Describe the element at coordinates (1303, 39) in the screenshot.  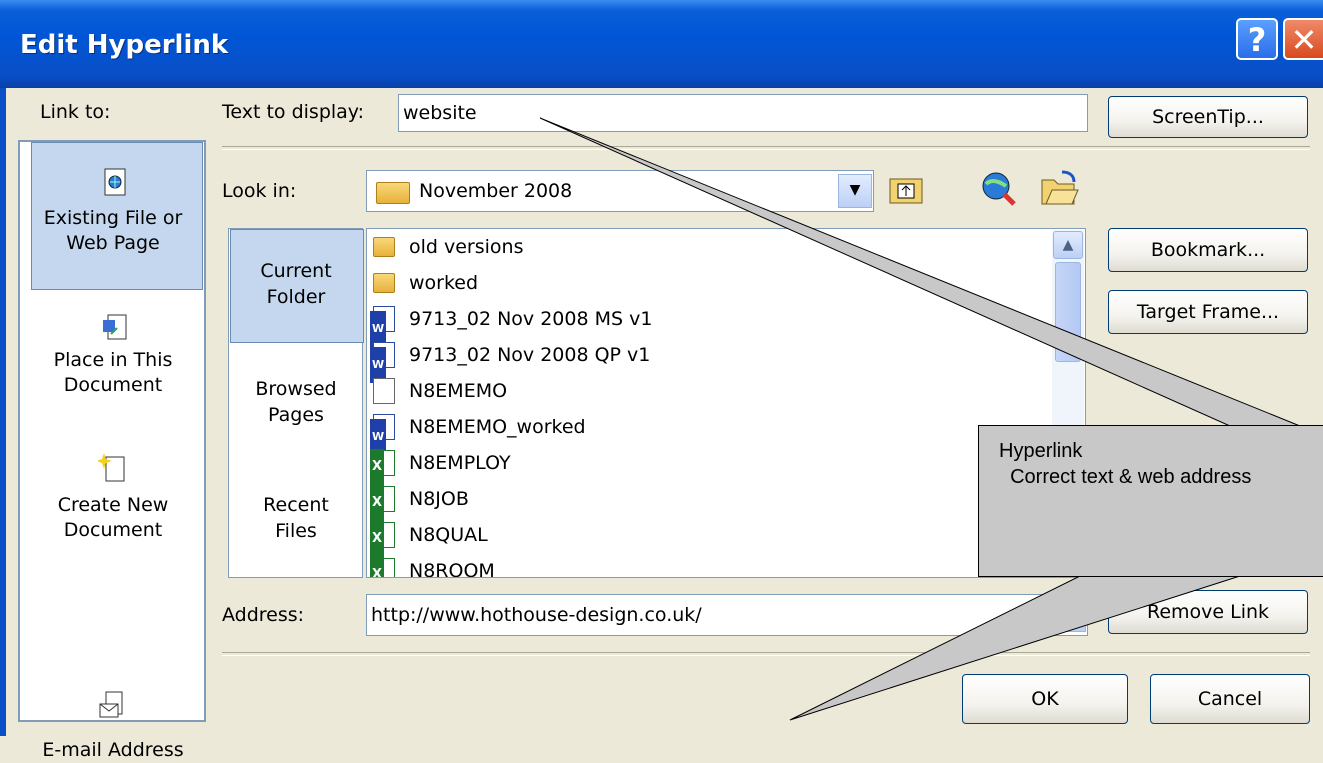
I see `close-button: ✕` at that location.